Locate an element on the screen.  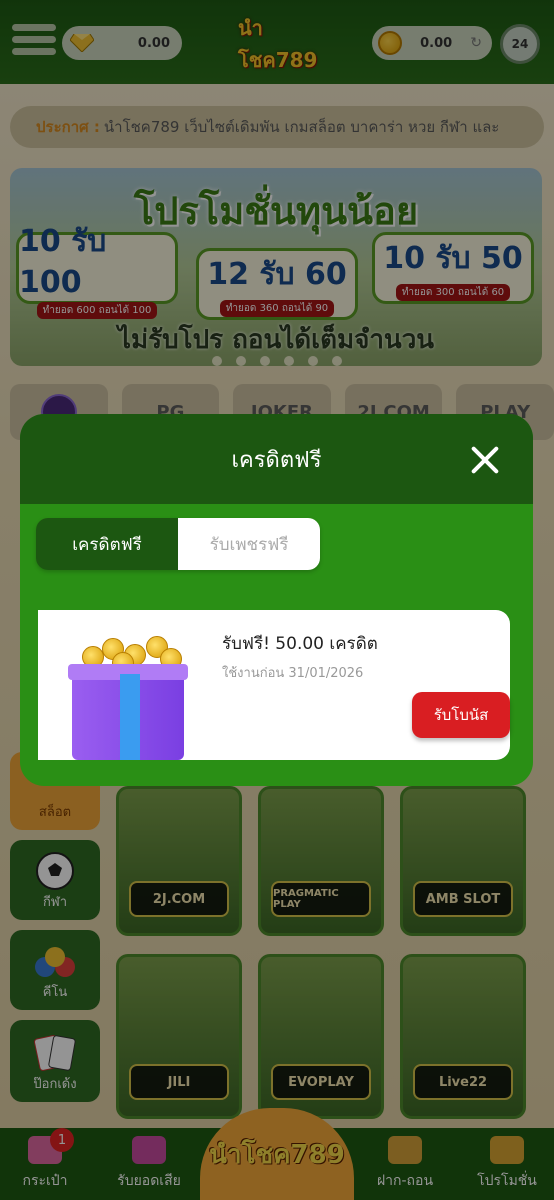
modal-tabs: เครดิตฟรี รับเพชรฟรี is located at coordinates (178, 544).